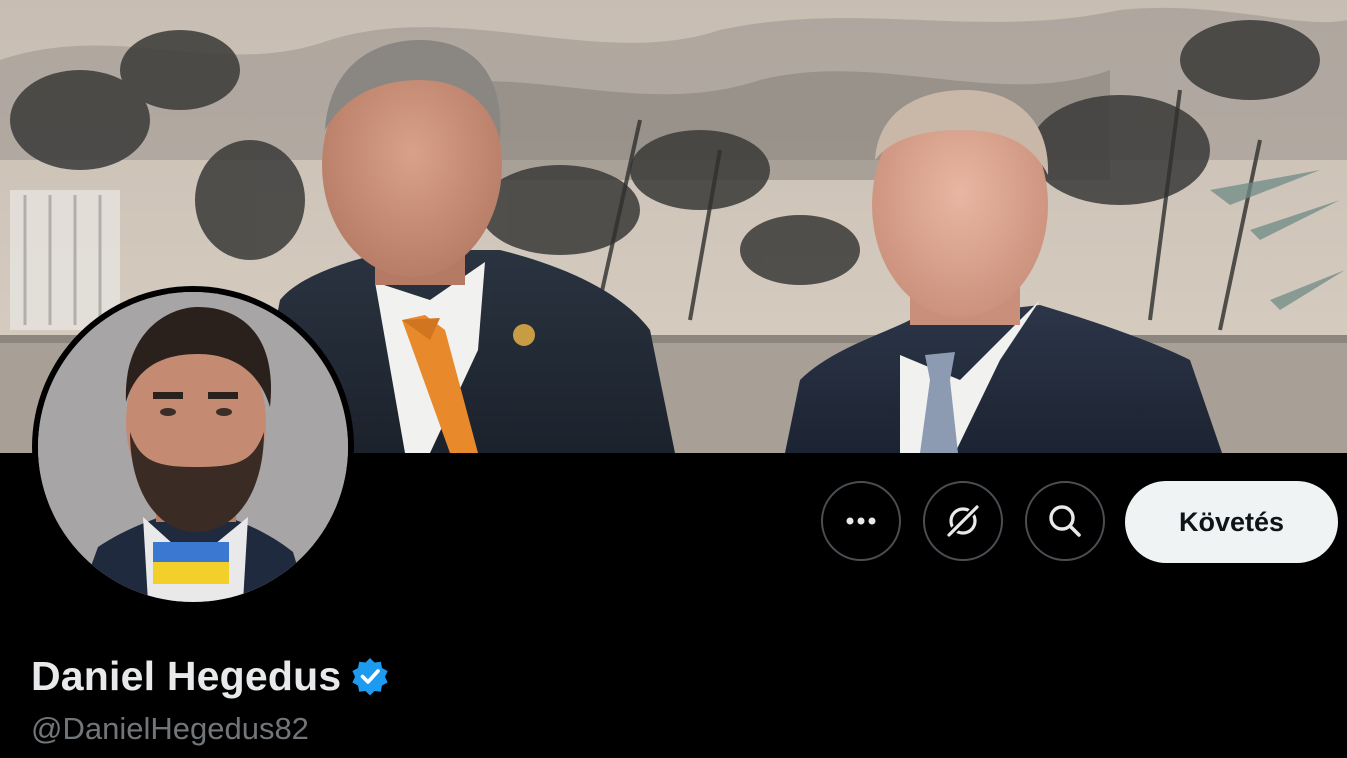 This screenshot has width=1347, height=758. I want to click on avatar-photo, so click(193, 447).